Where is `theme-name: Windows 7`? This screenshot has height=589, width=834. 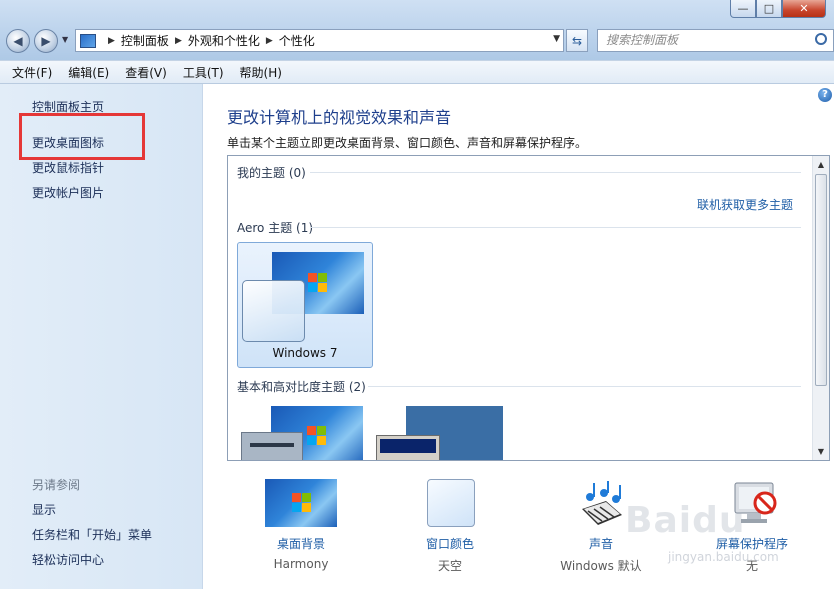
theme-name: Windows 7 is located at coordinates (305, 353).